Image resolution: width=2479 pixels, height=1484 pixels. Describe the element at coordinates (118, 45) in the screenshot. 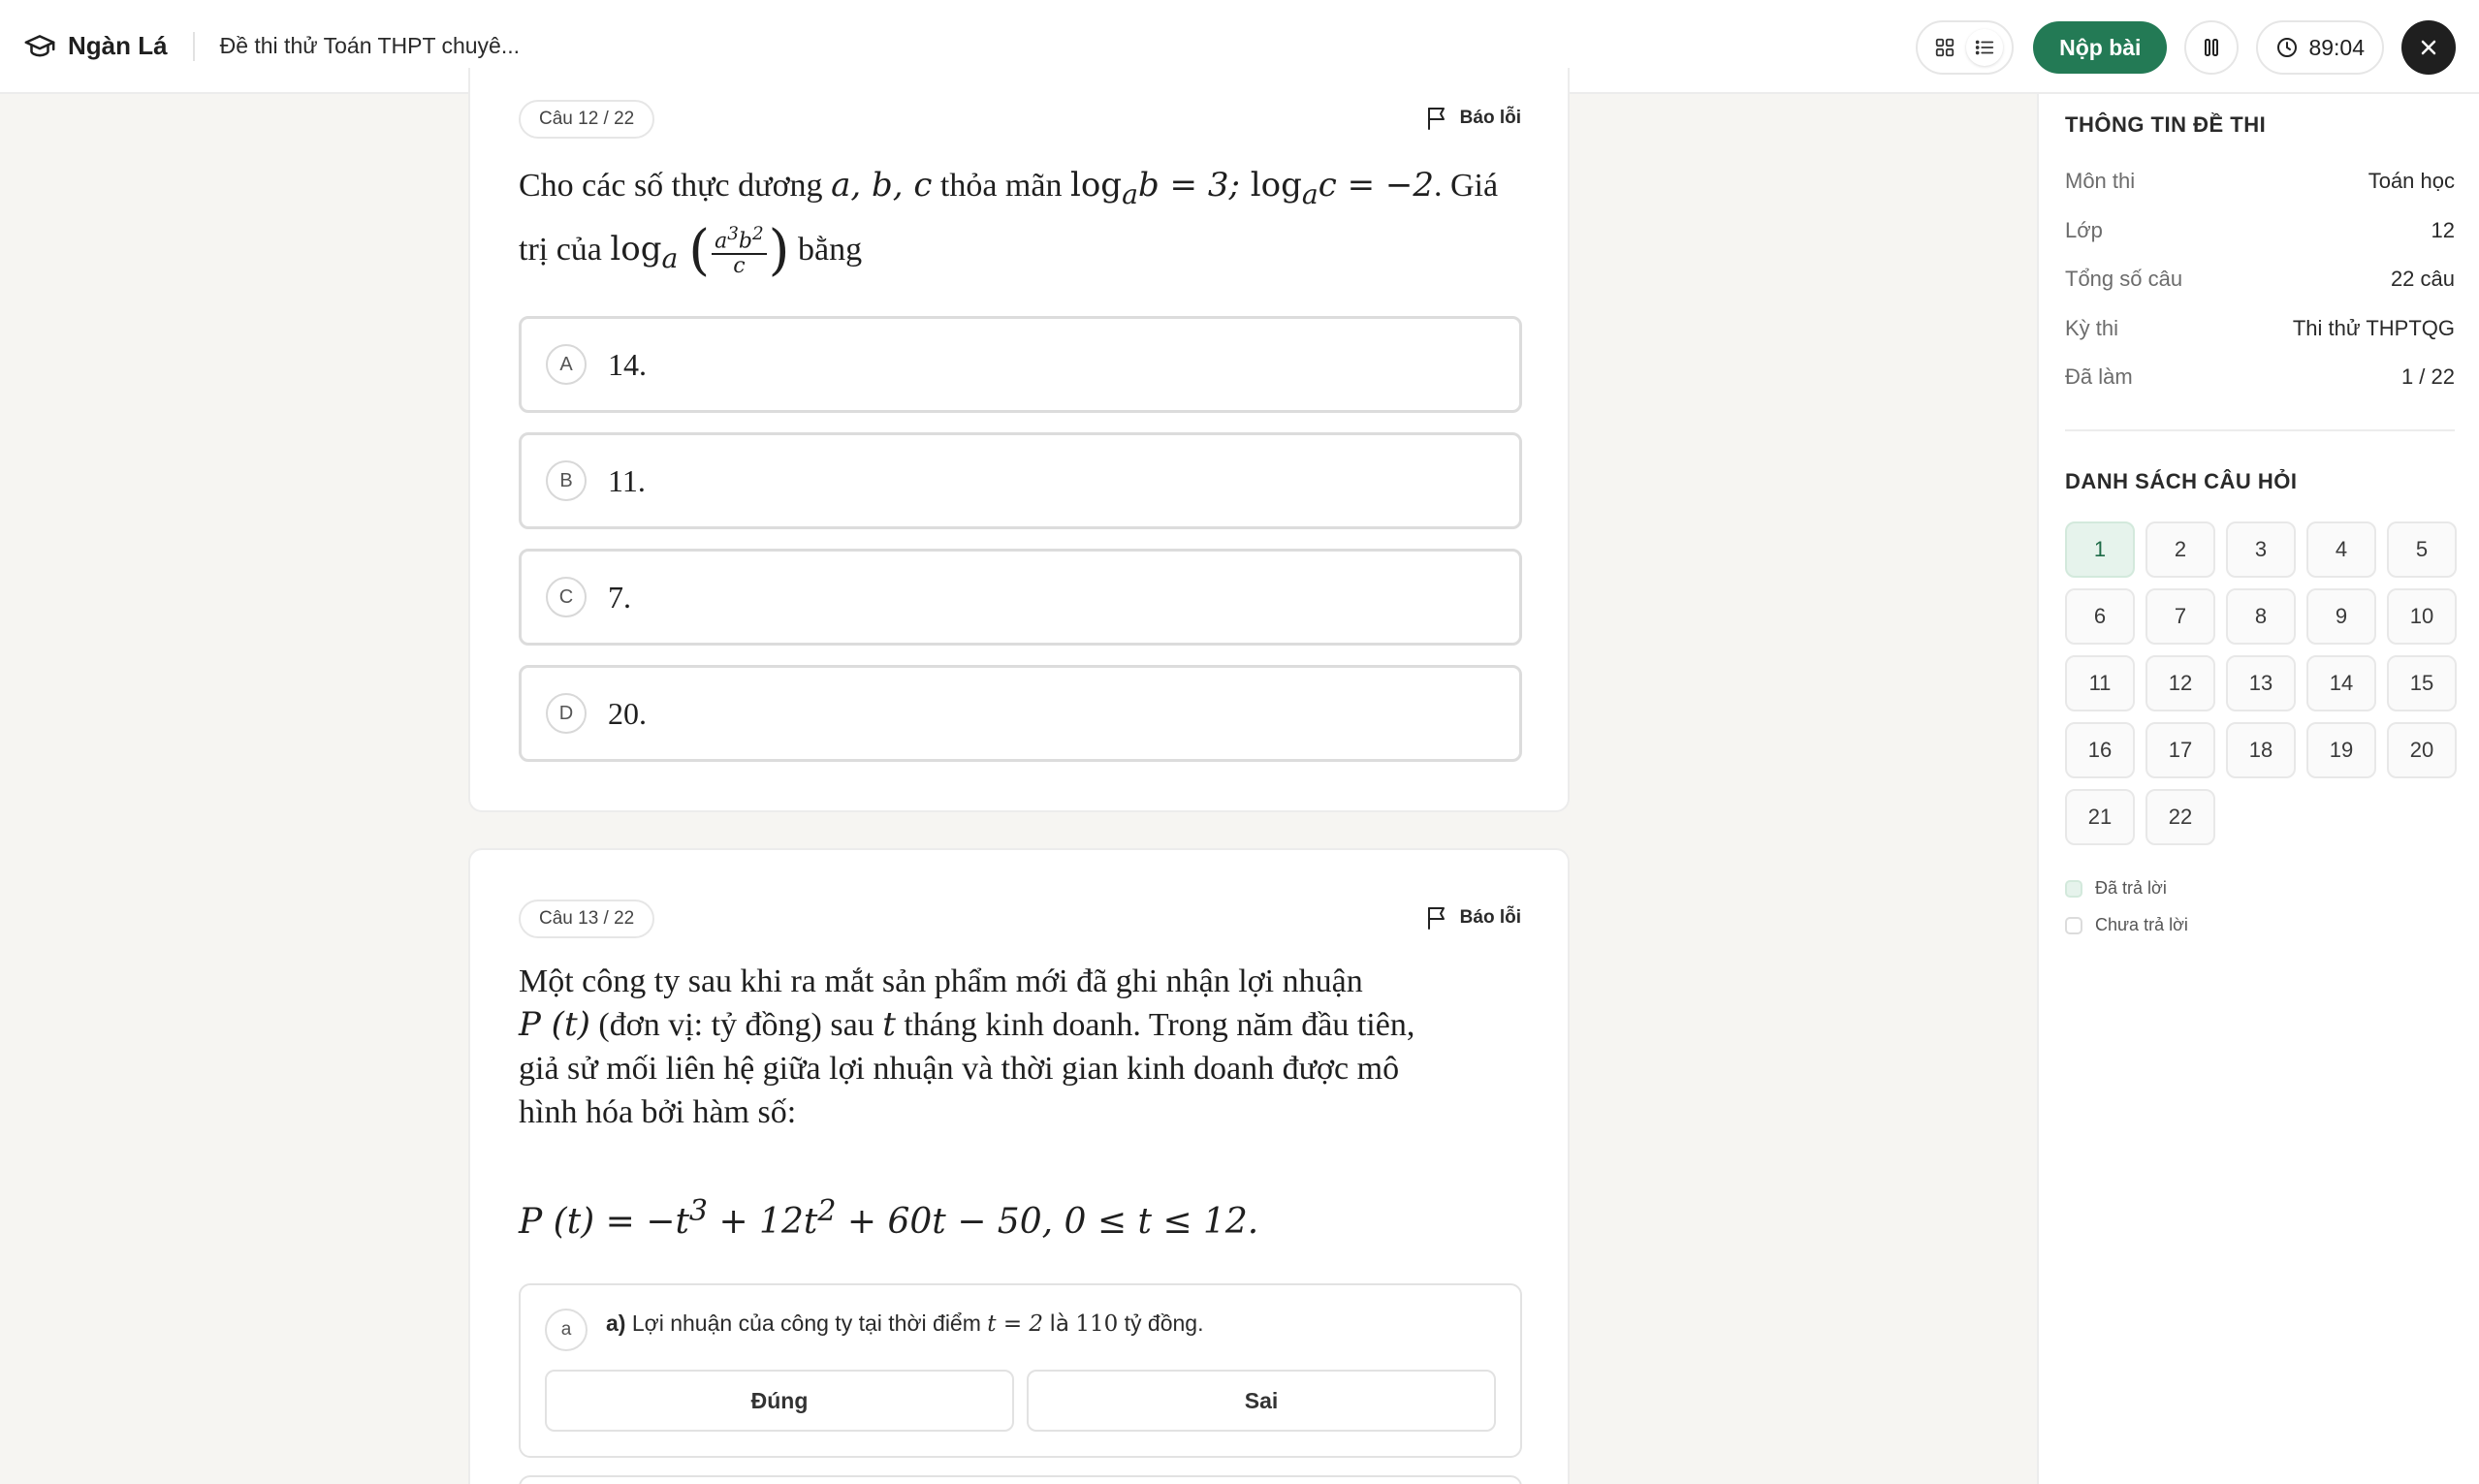

I see `brand-name: Ngàn Lá` at that location.